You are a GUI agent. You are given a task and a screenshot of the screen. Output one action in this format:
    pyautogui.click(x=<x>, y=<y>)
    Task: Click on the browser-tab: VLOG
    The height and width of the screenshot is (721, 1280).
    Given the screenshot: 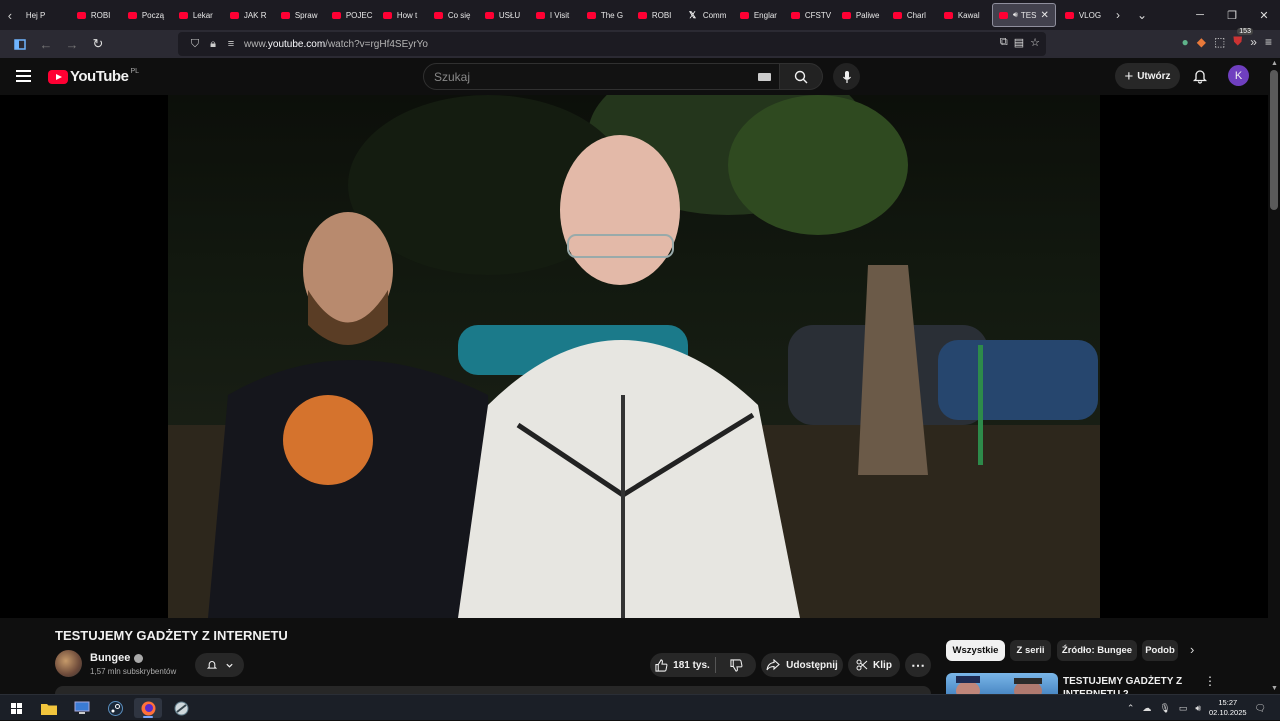 What is the action you would take?
    pyautogui.click(x=1082, y=15)
    